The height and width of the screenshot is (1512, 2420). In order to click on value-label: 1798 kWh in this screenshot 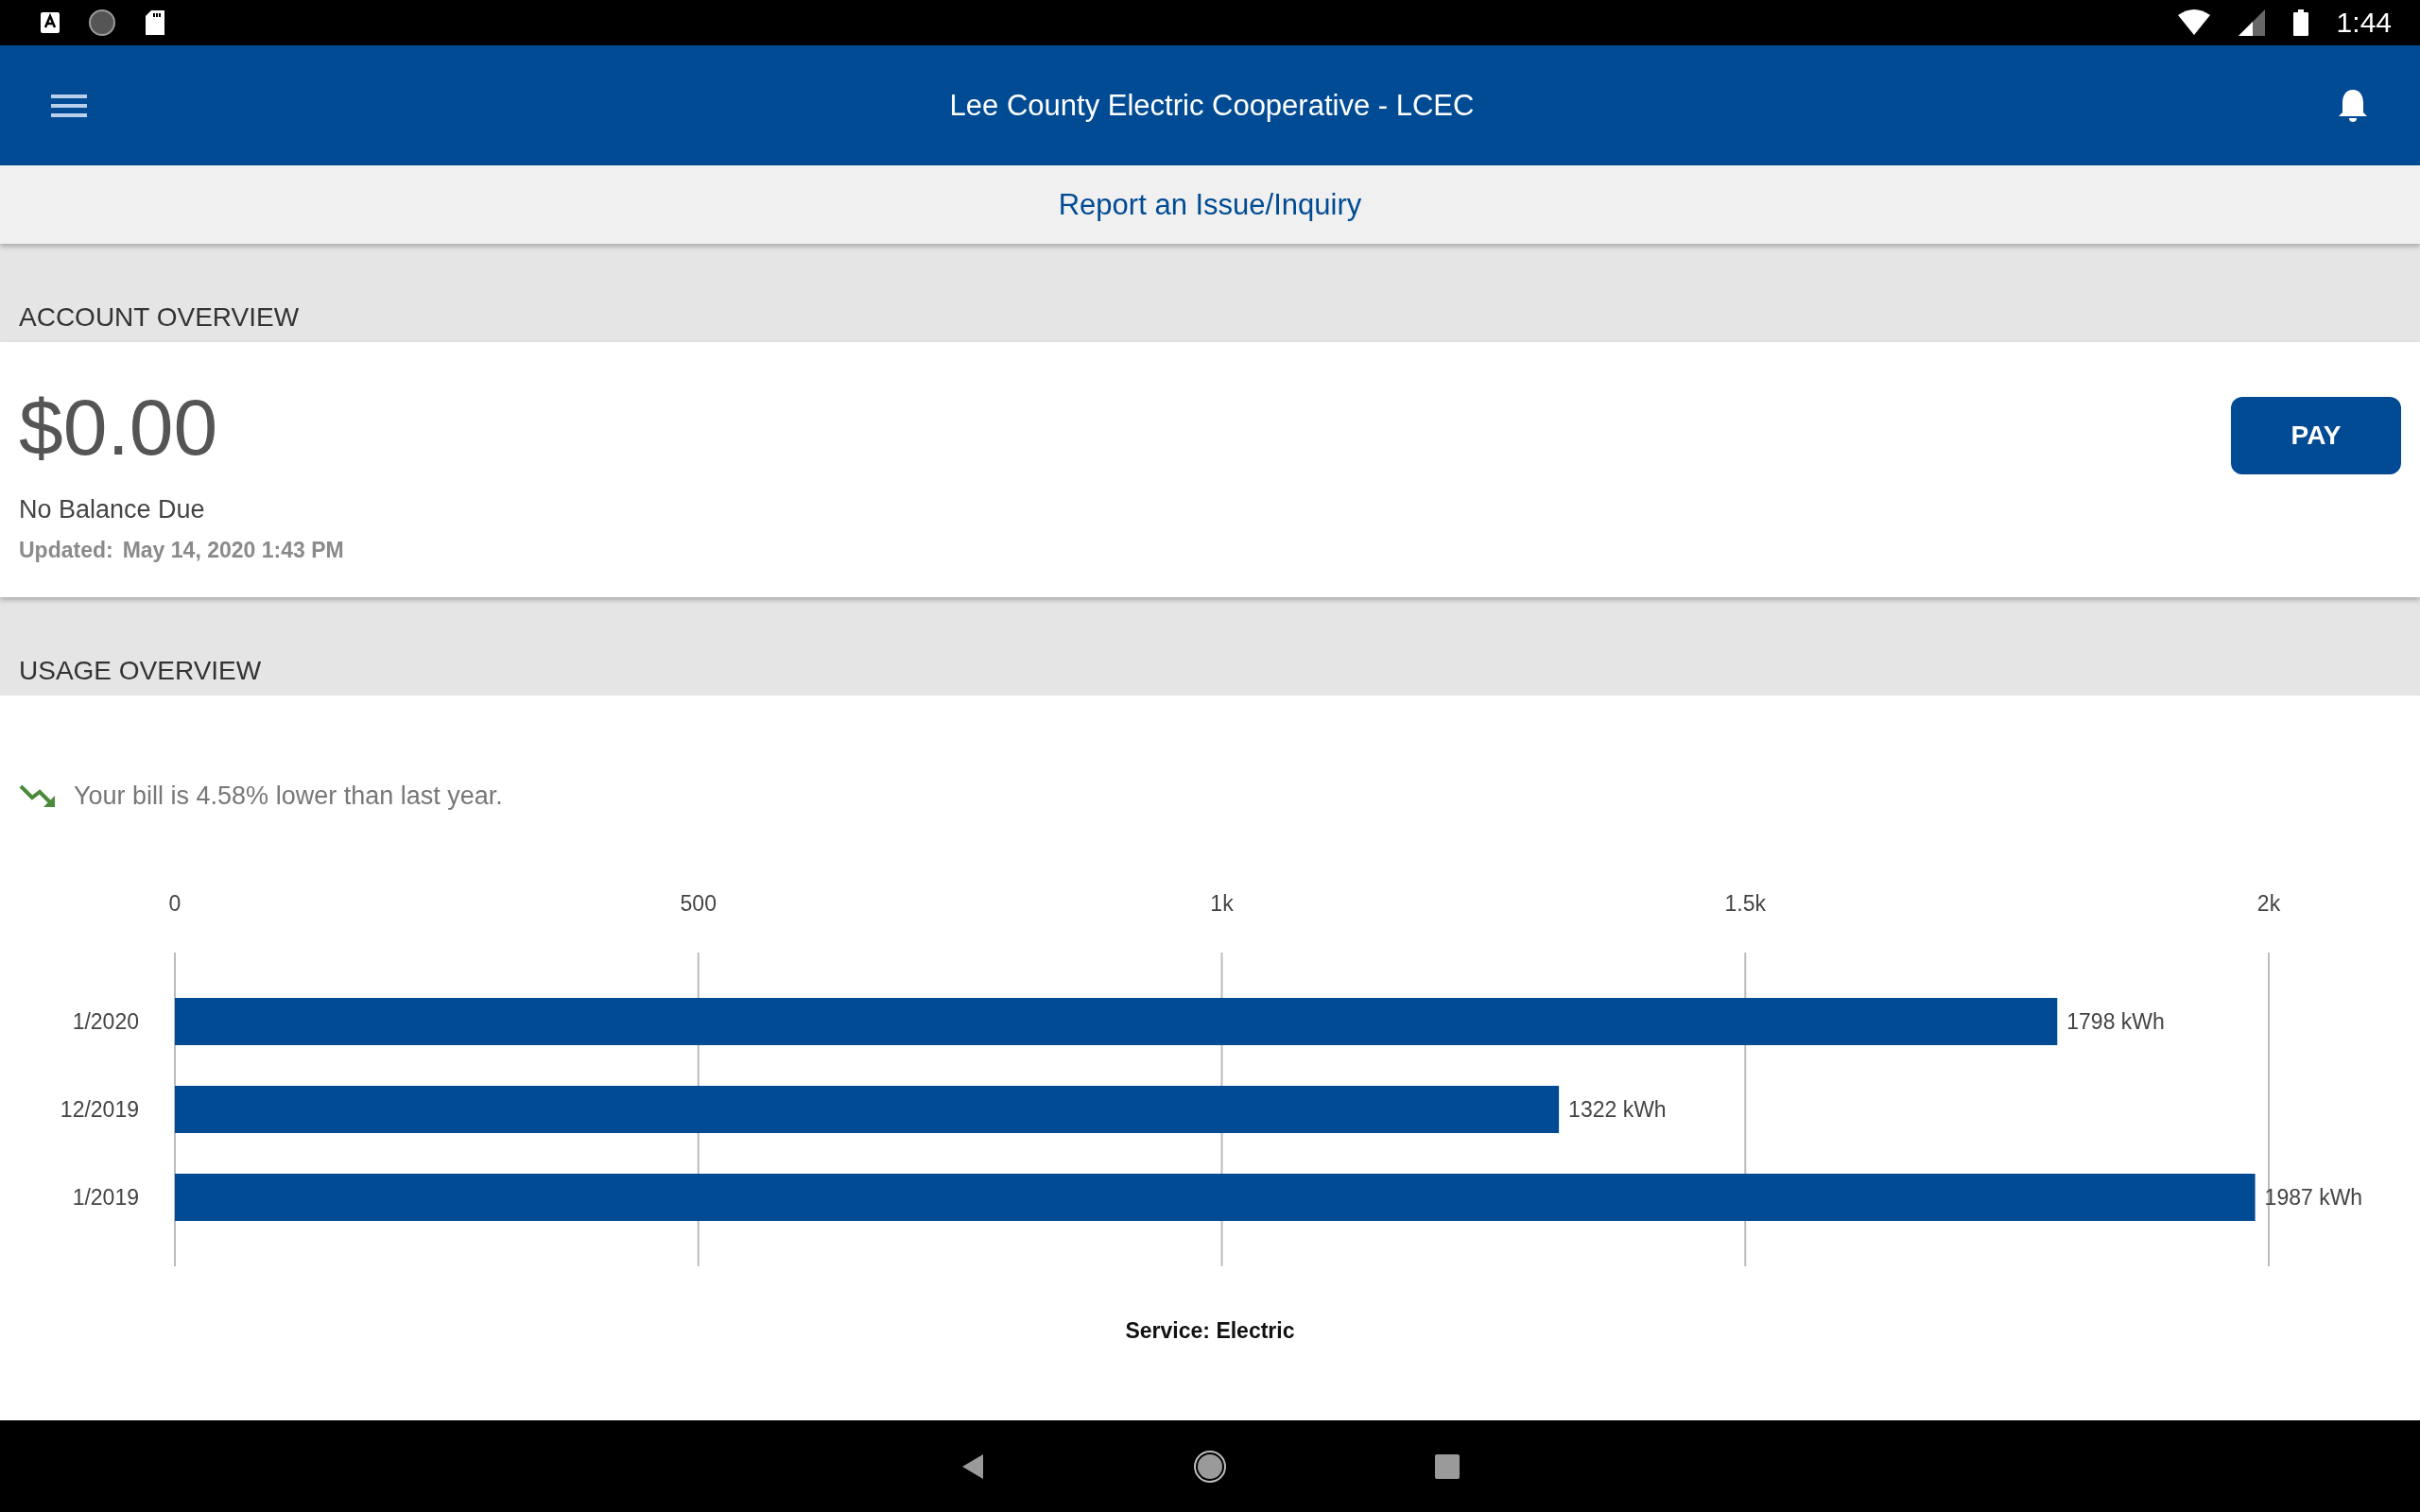, I will do `click(2115, 1021)`.